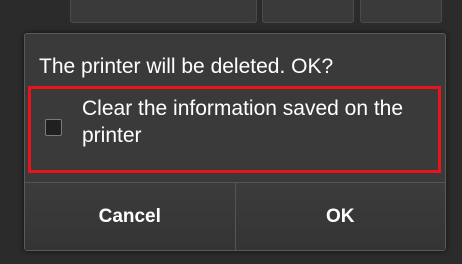 The height and width of the screenshot is (264, 462). Describe the element at coordinates (130, 216) in the screenshot. I see `cancel-button: Cancel` at that location.